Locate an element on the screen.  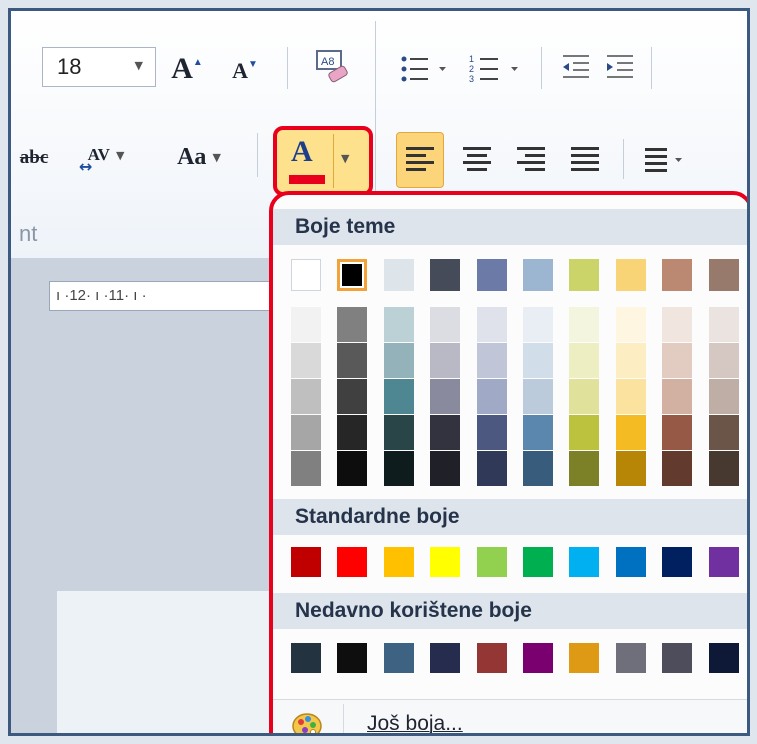
justify-button is located at coordinates (585, 160).